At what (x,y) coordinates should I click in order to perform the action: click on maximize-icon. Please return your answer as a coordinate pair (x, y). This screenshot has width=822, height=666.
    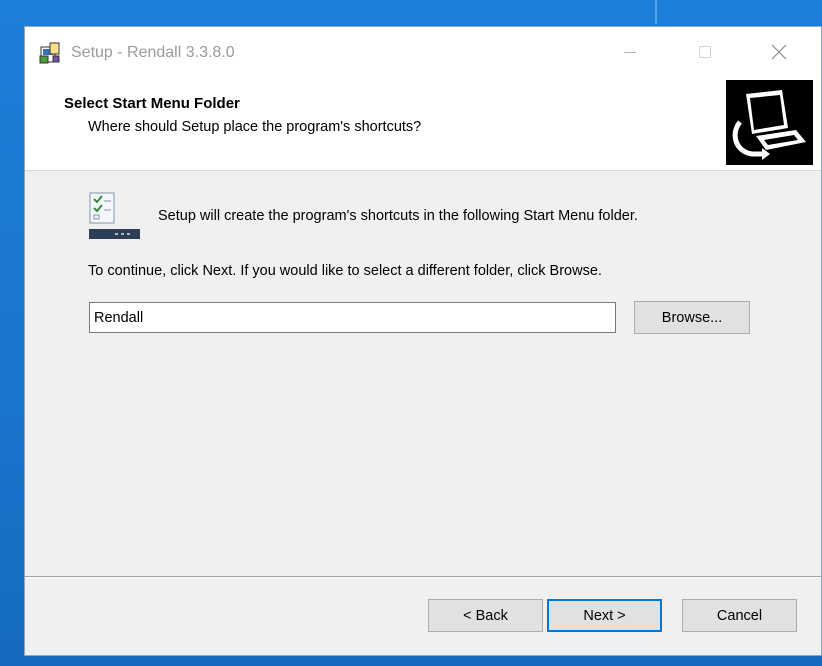
    Looking at the image, I should click on (705, 52).